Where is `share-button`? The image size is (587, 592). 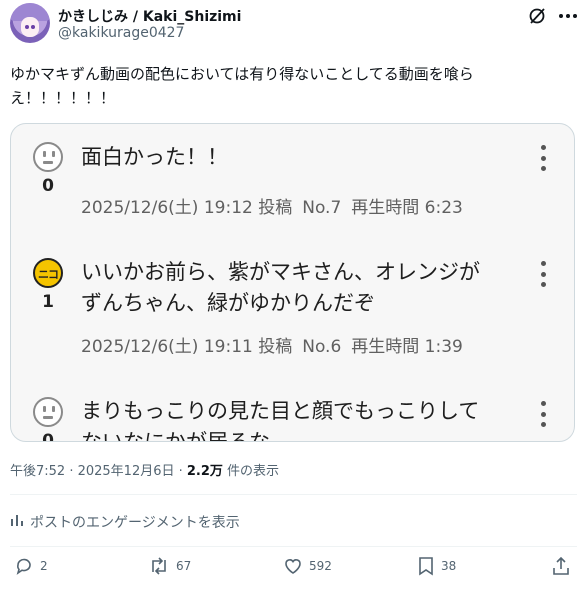
share-button is located at coordinates (561, 566).